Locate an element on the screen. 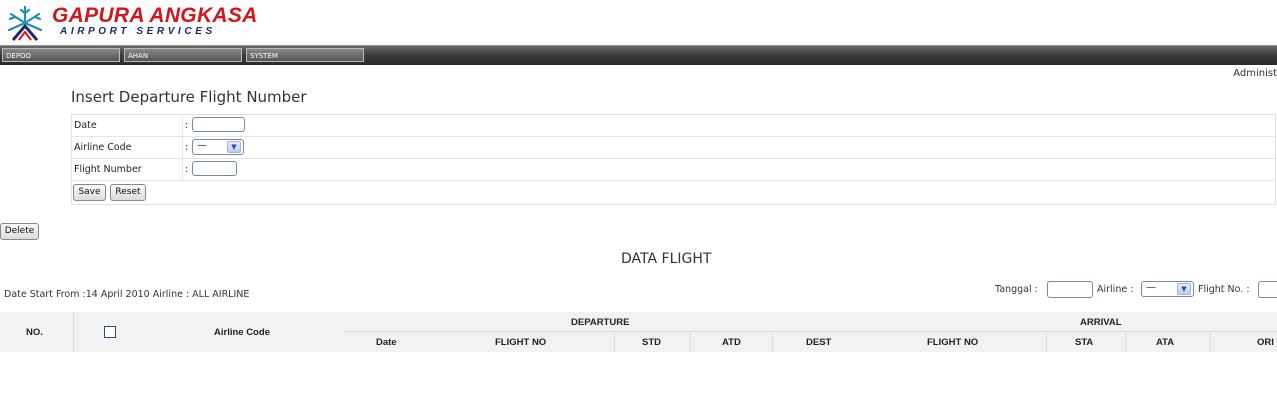  date-label: Date is located at coordinates (85, 125).